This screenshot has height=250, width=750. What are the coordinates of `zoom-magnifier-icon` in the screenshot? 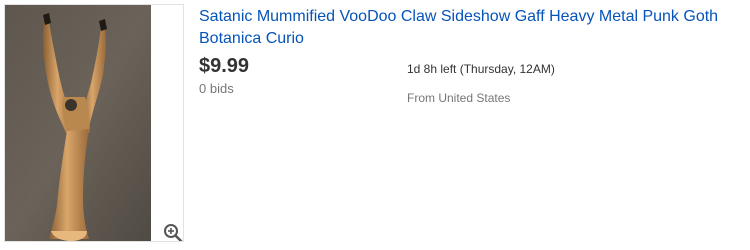 It's located at (173, 232).